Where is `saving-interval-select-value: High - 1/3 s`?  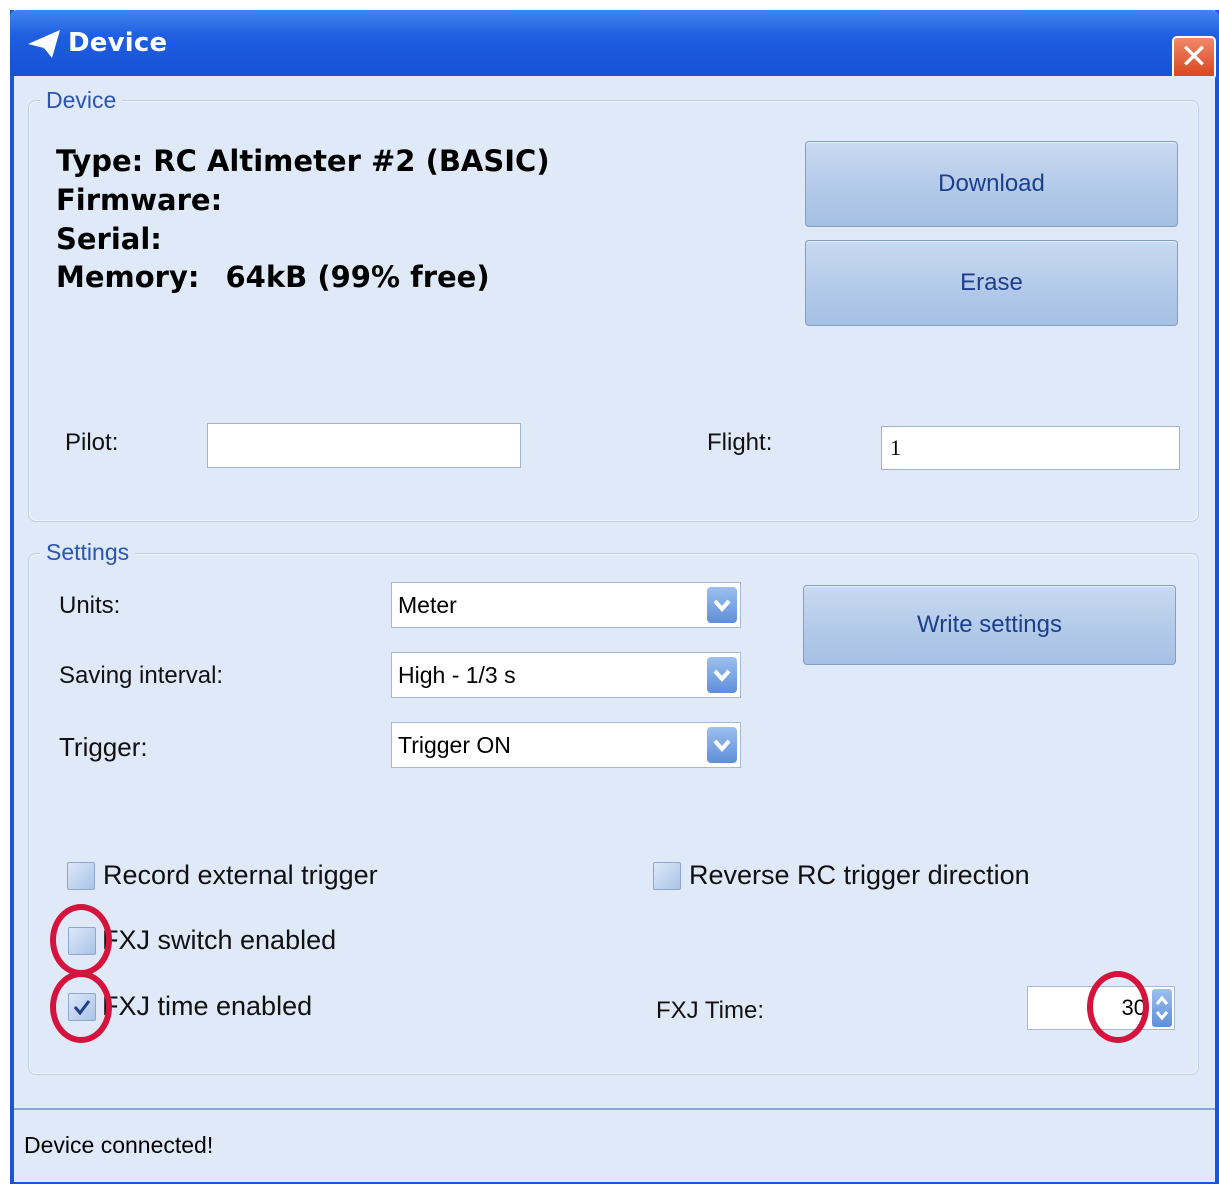
saving-interval-select-value: High - 1/3 s is located at coordinates (457, 675).